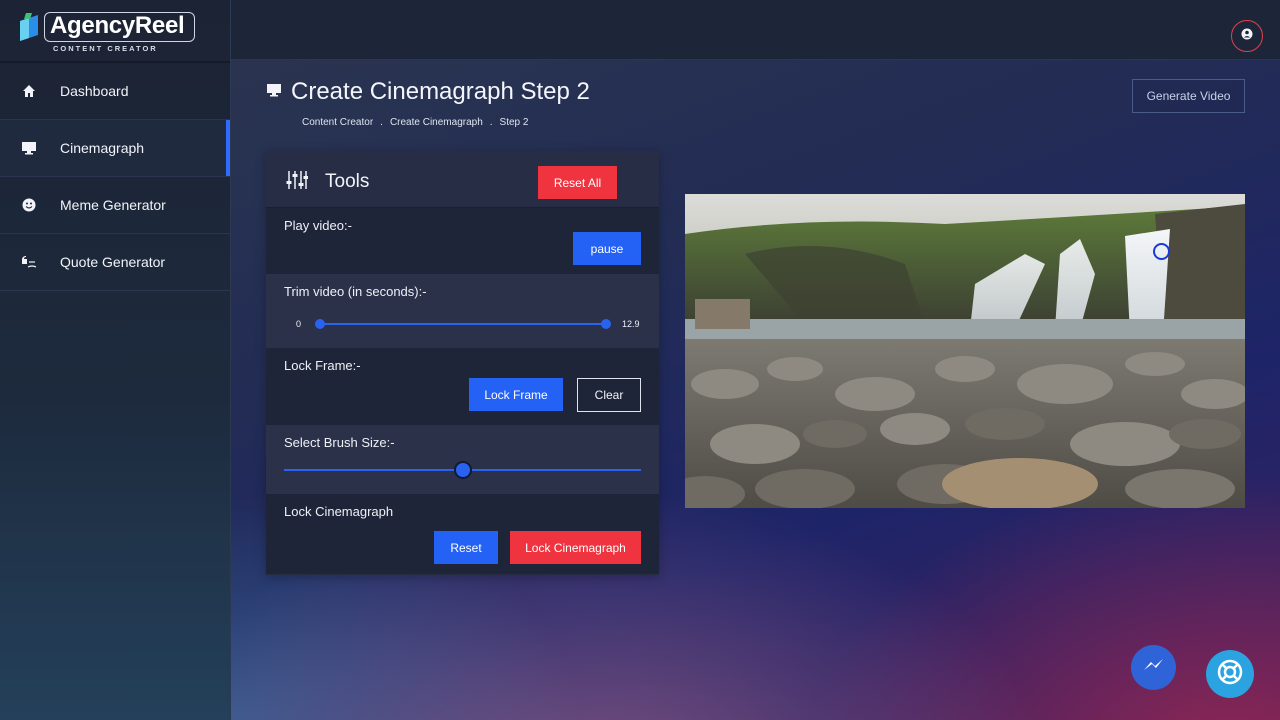 The image size is (1280, 720). Describe the element at coordinates (462, 179) in the screenshot. I see `tools-header: Tools Reset All` at that location.